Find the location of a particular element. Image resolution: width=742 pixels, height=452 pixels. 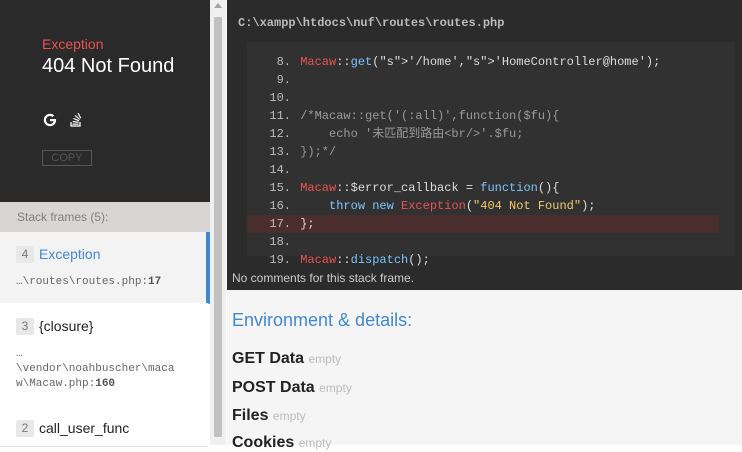

frame-number: 3 is located at coordinates (25, 326).